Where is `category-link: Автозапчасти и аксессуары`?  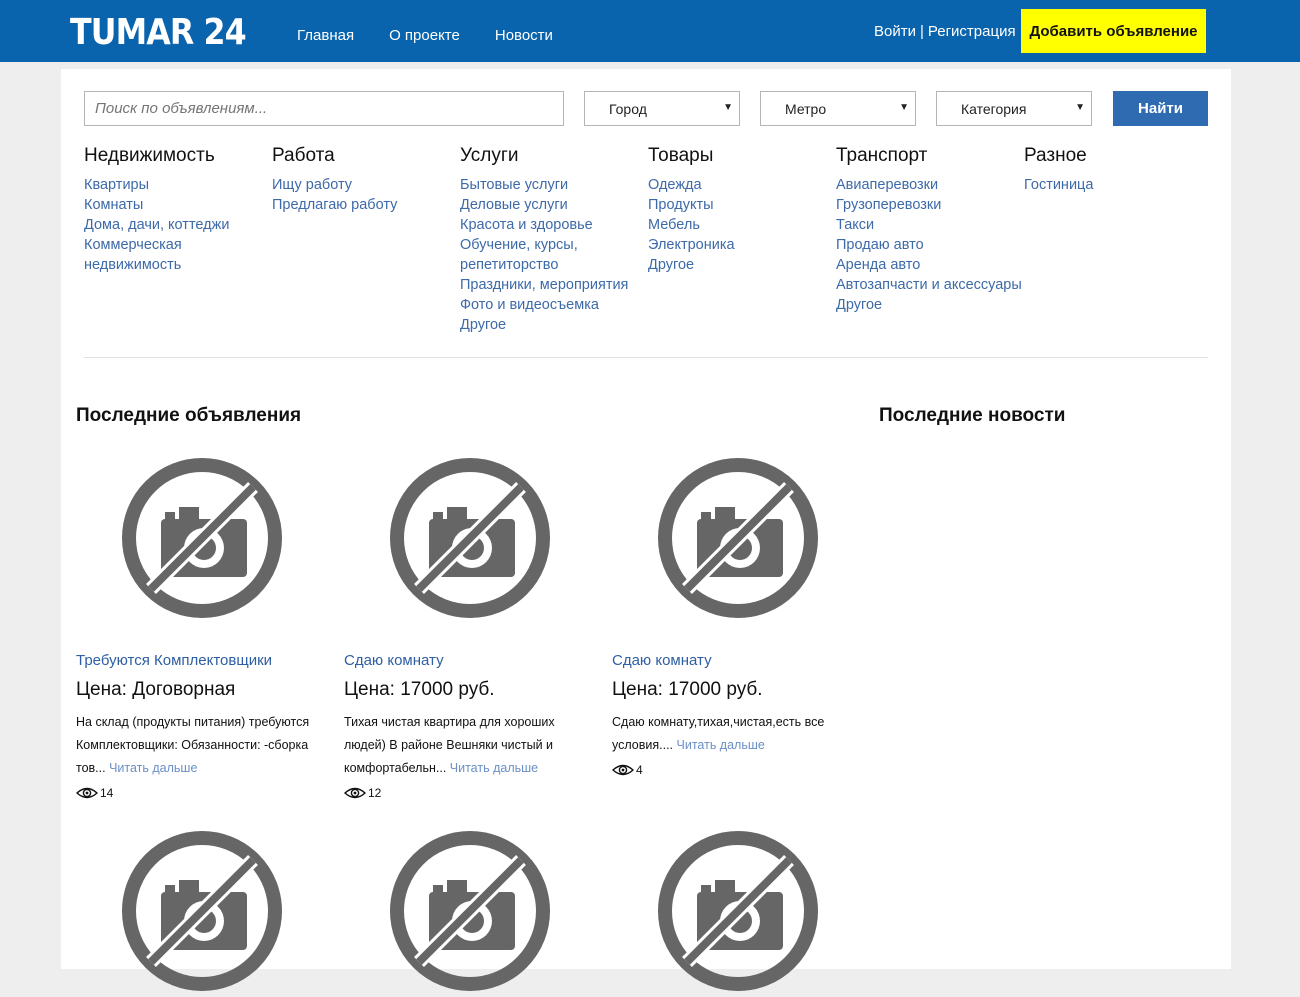 category-link: Автозапчасти и аксессуары is located at coordinates (930, 285).